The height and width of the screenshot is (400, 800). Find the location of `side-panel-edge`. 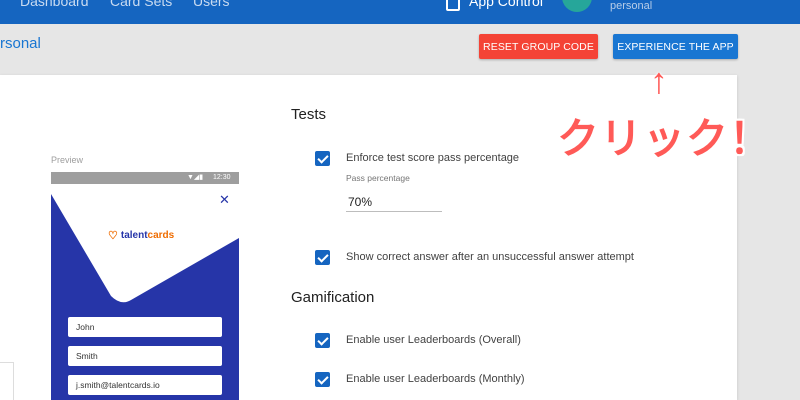

side-panel-edge is located at coordinates (7, 381).